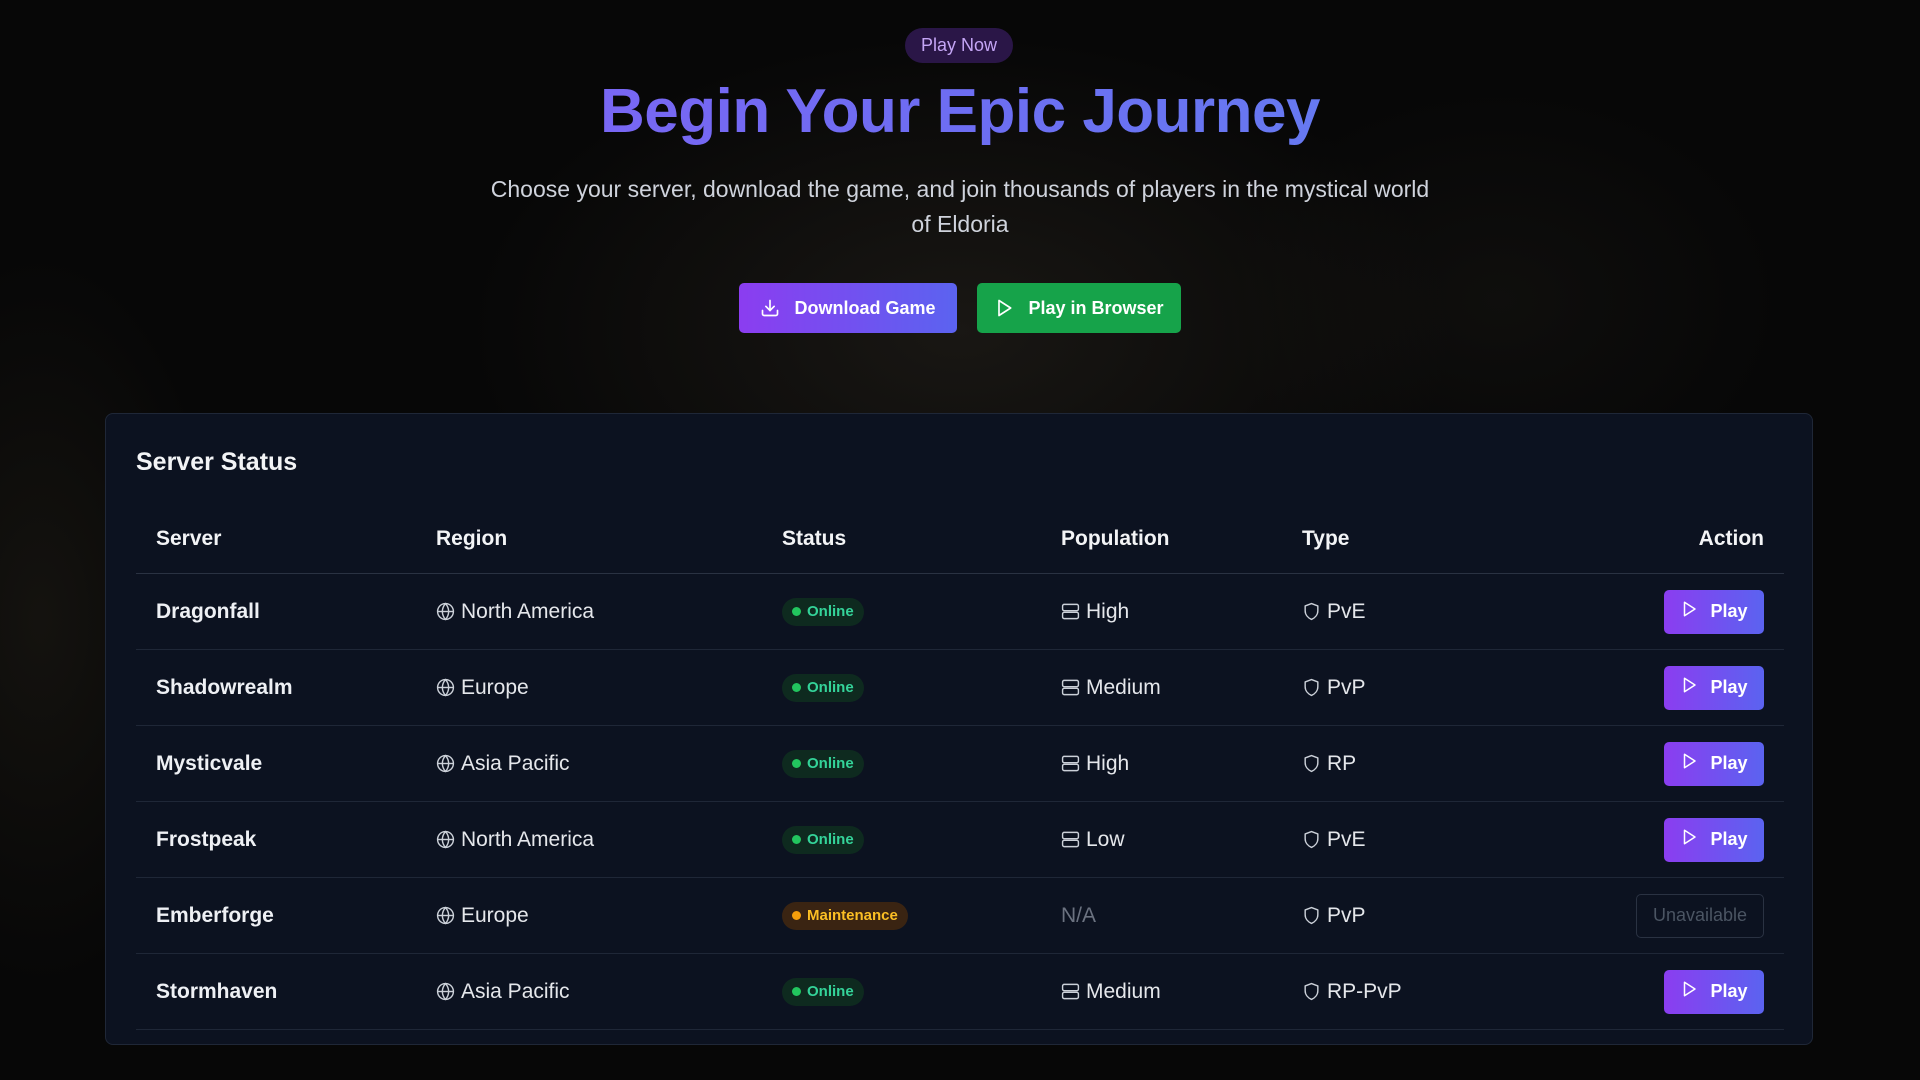 The height and width of the screenshot is (1080, 1920). Describe the element at coordinates (1111, 991) in the screenshot. I see `server-population: Medium` at that location.